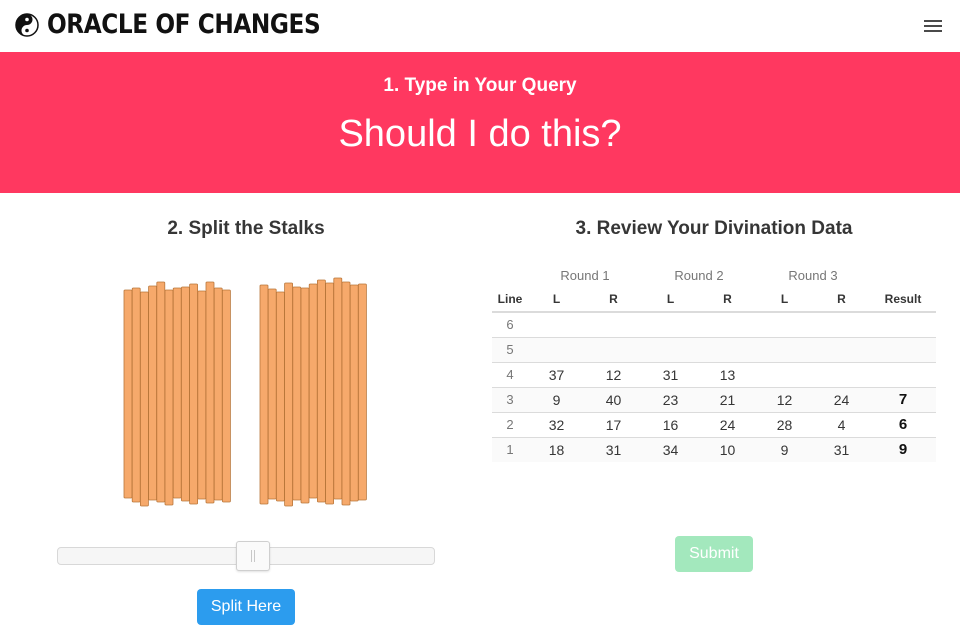  Describe the element at coordinates (480, 134) in the screenshot. I see `query-text: Should I do this?` at that location.